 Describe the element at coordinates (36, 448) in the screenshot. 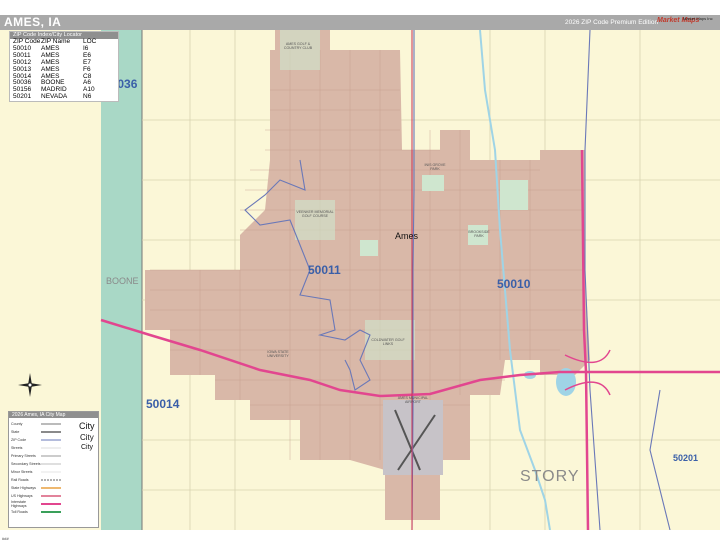

I see `legend-row: Streets` at that location.